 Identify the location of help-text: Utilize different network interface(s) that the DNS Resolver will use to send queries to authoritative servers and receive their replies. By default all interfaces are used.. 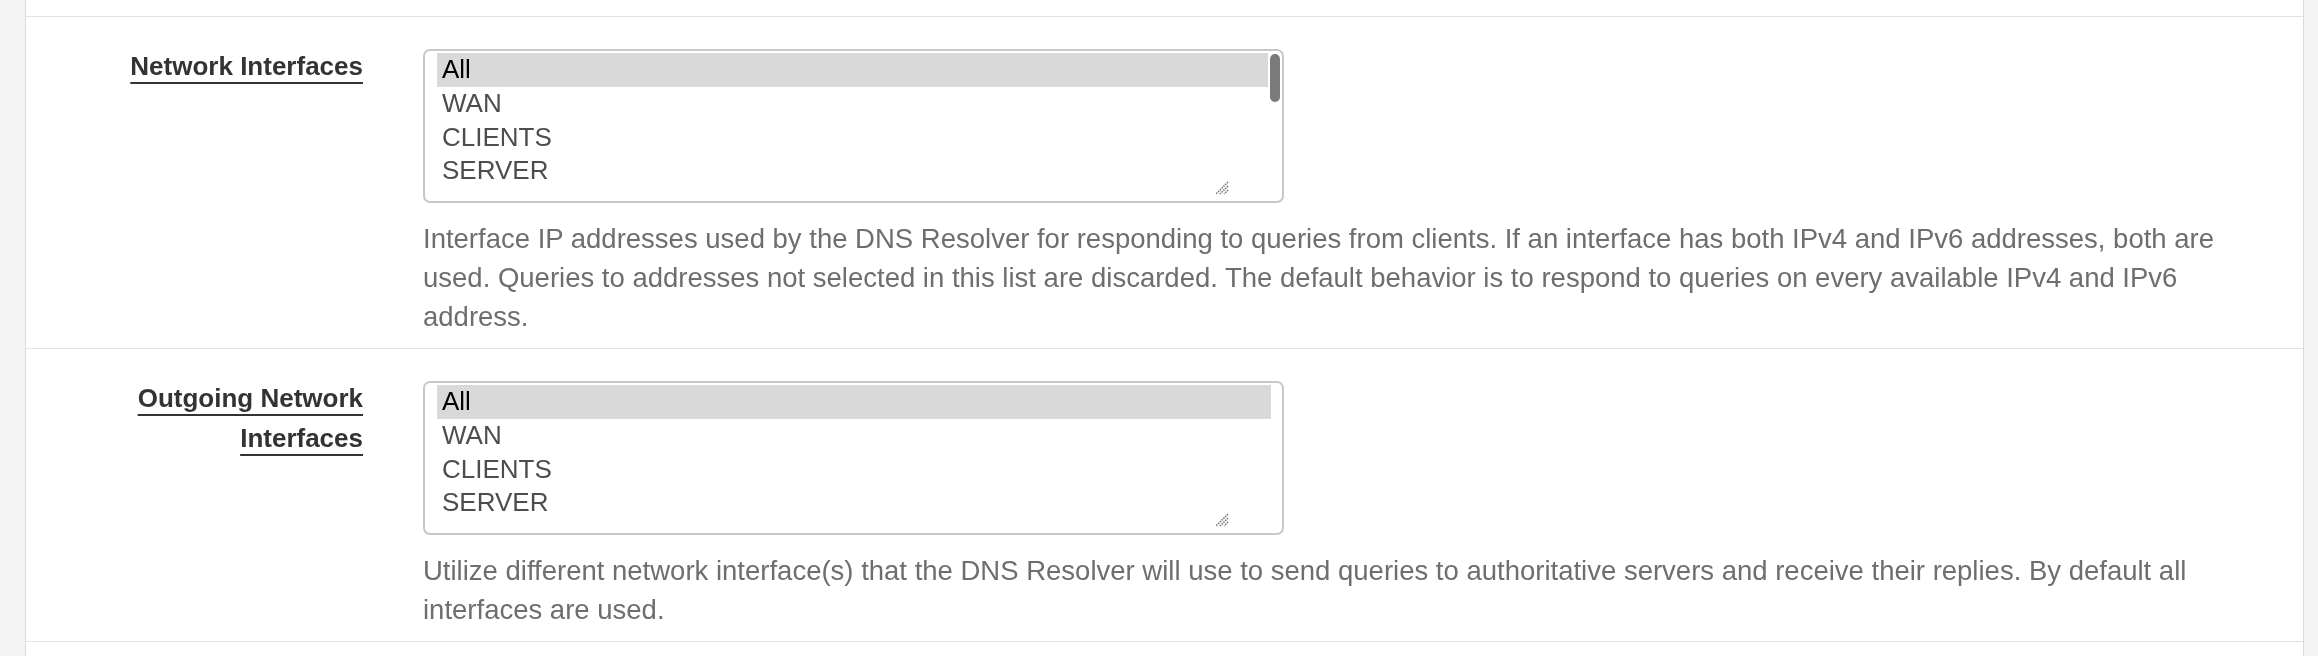
(1305, 590).